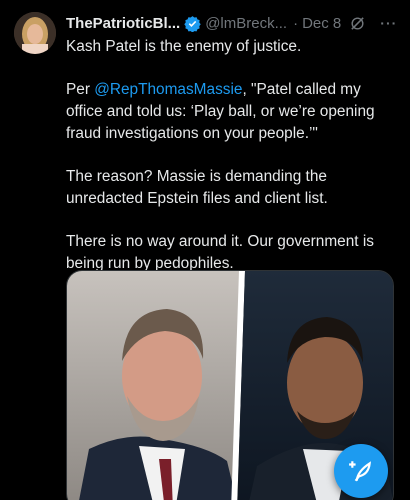 This screenshot has width=410, height=500. What do you see at coordinates (388, 23) in the screenshot?
I see `more-options-icon: ···` at bounding box center [388, 23].